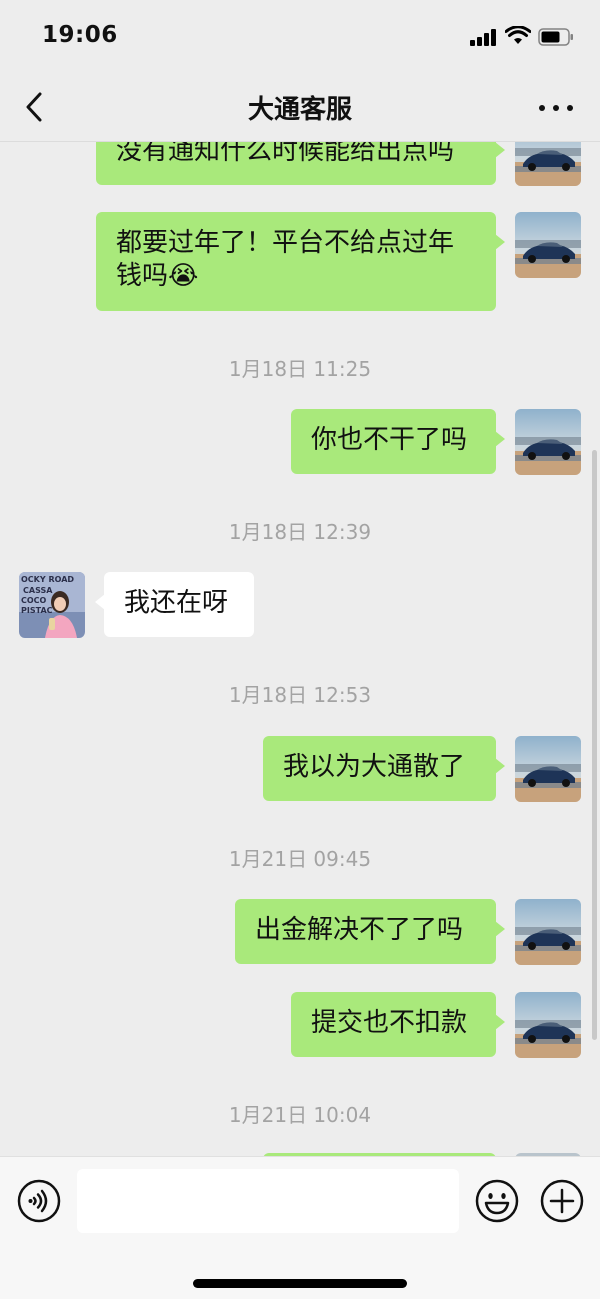 The image size is (600, 1299). What do you see at coordinates (374, 767) in the screenshot?
I see `message-text: 我以为大通散了` at bounding box center [374, 767].